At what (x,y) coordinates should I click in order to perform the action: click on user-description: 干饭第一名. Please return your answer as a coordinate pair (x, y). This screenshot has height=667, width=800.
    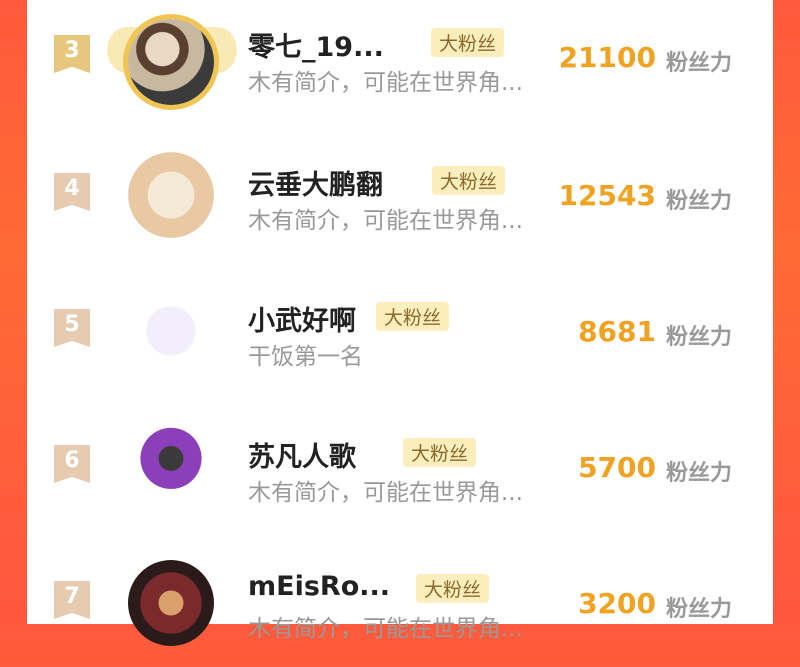
    Looking at the image, I should click on (305, 357).